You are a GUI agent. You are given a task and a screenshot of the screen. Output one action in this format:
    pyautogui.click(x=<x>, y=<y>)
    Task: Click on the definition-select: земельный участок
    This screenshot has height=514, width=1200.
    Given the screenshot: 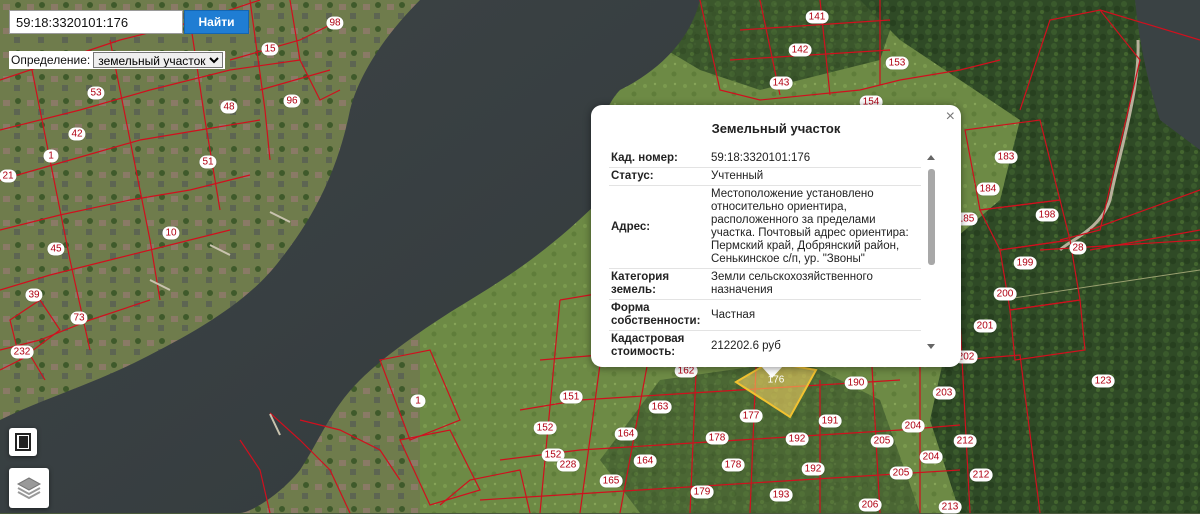 What is the action you would take?
    pyautogui.click(x=158, y=60)
    